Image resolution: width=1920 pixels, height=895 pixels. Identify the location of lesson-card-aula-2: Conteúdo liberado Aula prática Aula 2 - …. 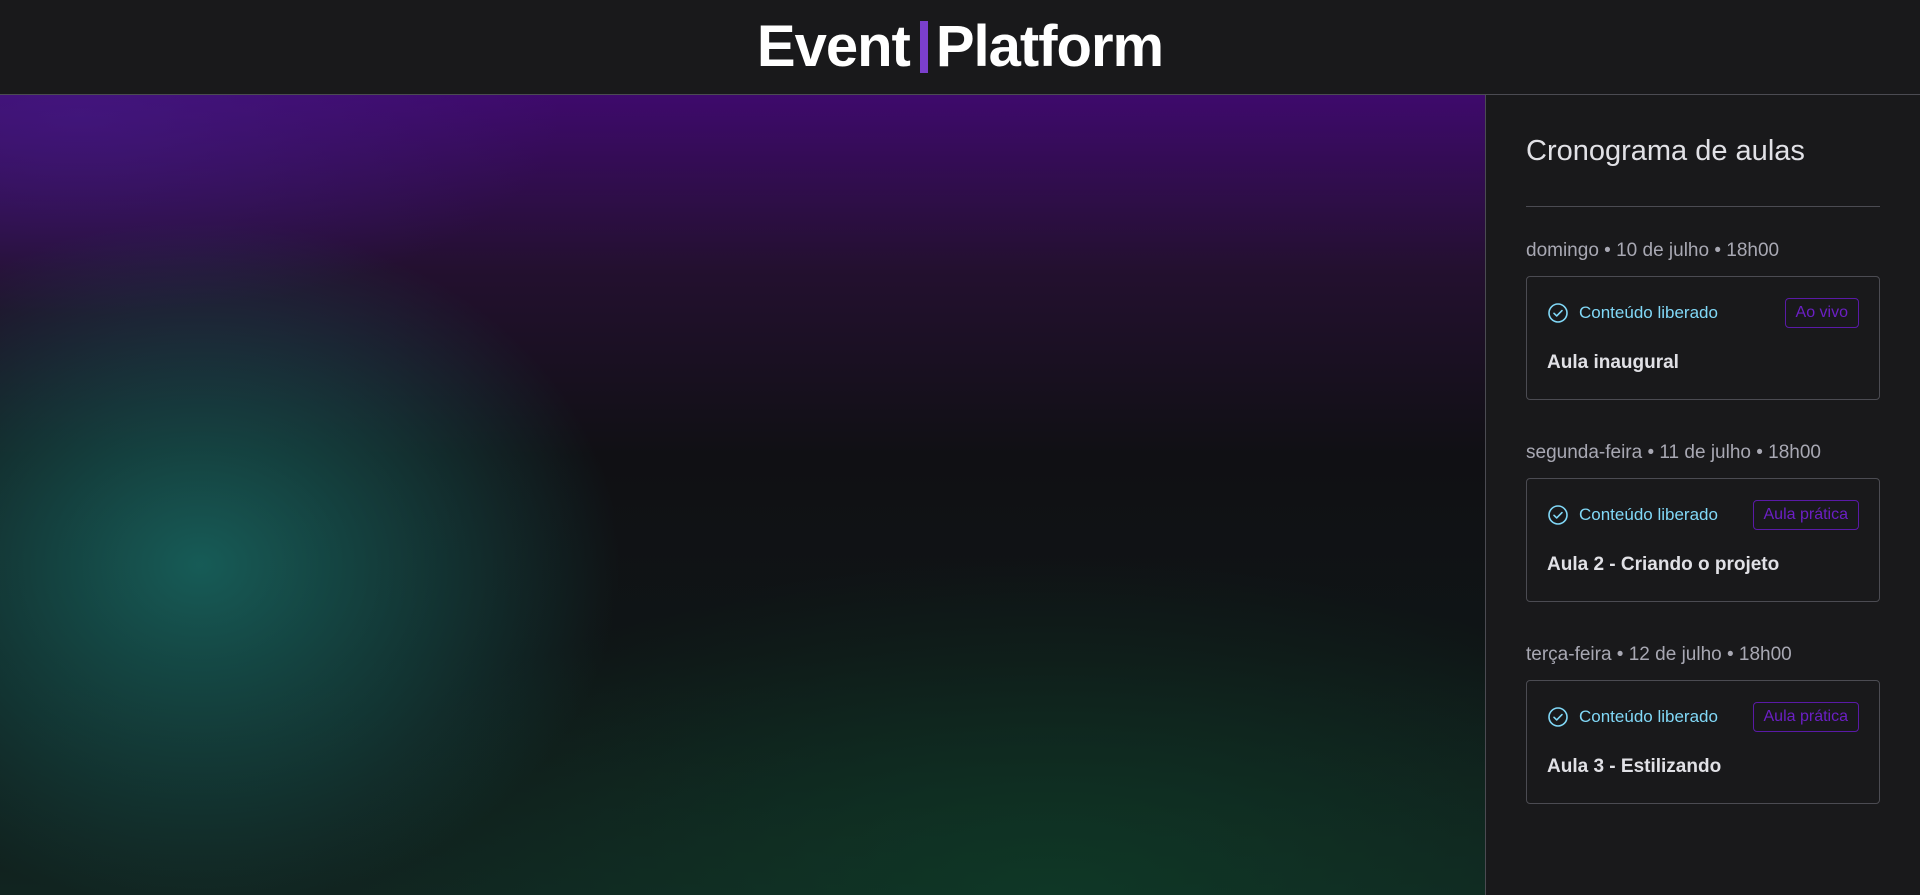
(1703, 540).